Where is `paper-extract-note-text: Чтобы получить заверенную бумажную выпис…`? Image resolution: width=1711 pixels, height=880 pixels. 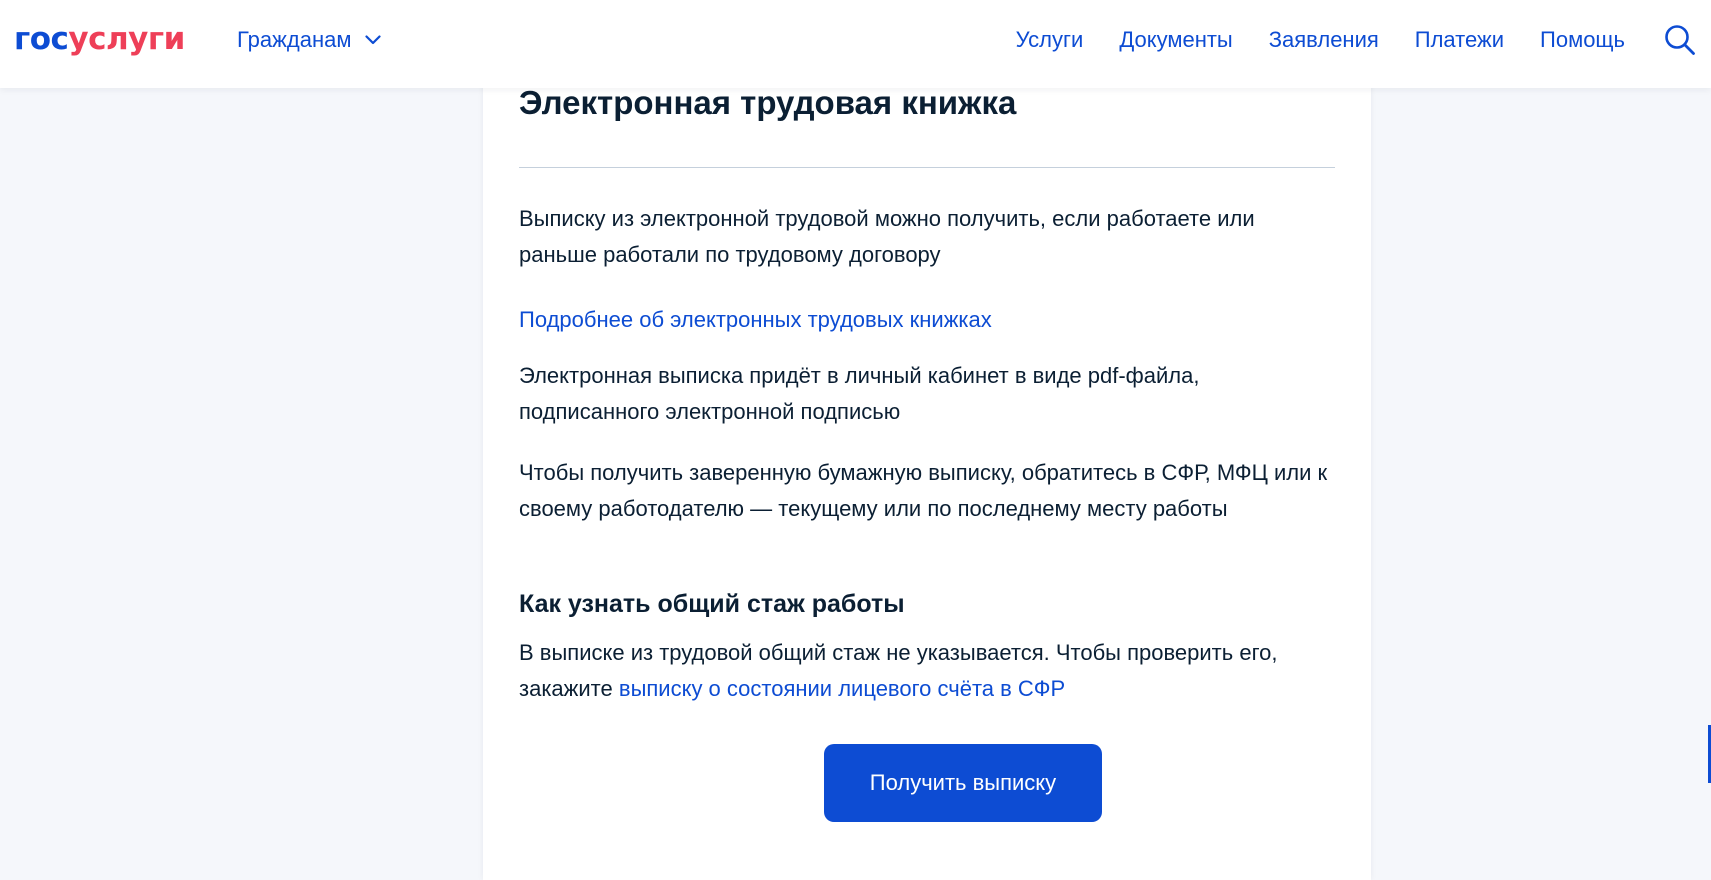
paper-extract-note-text: Чтобы получить заверенную бумажную выпис… is located at coordinates (923, 490).